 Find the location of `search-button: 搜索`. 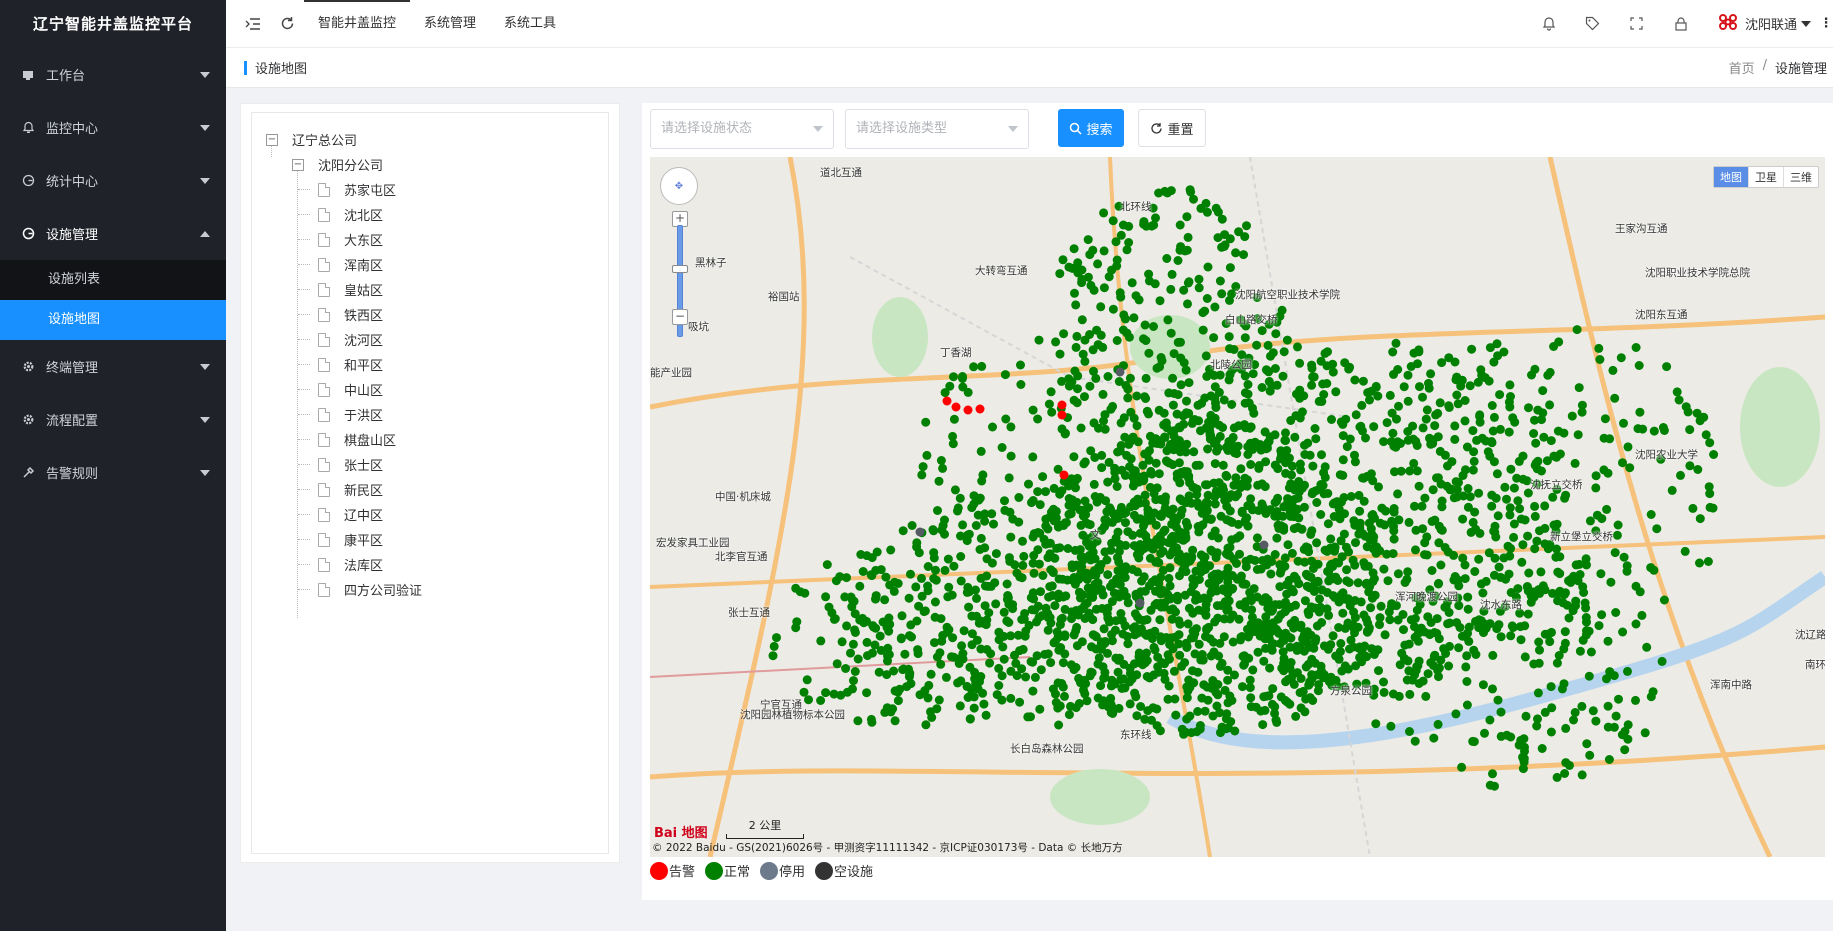

search-button: 搜索 is located at coordinates (1091, 128).